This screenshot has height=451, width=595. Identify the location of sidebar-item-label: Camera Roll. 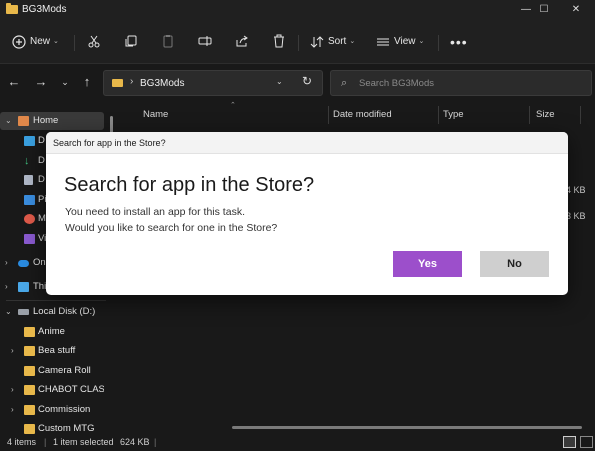
(64, 370).